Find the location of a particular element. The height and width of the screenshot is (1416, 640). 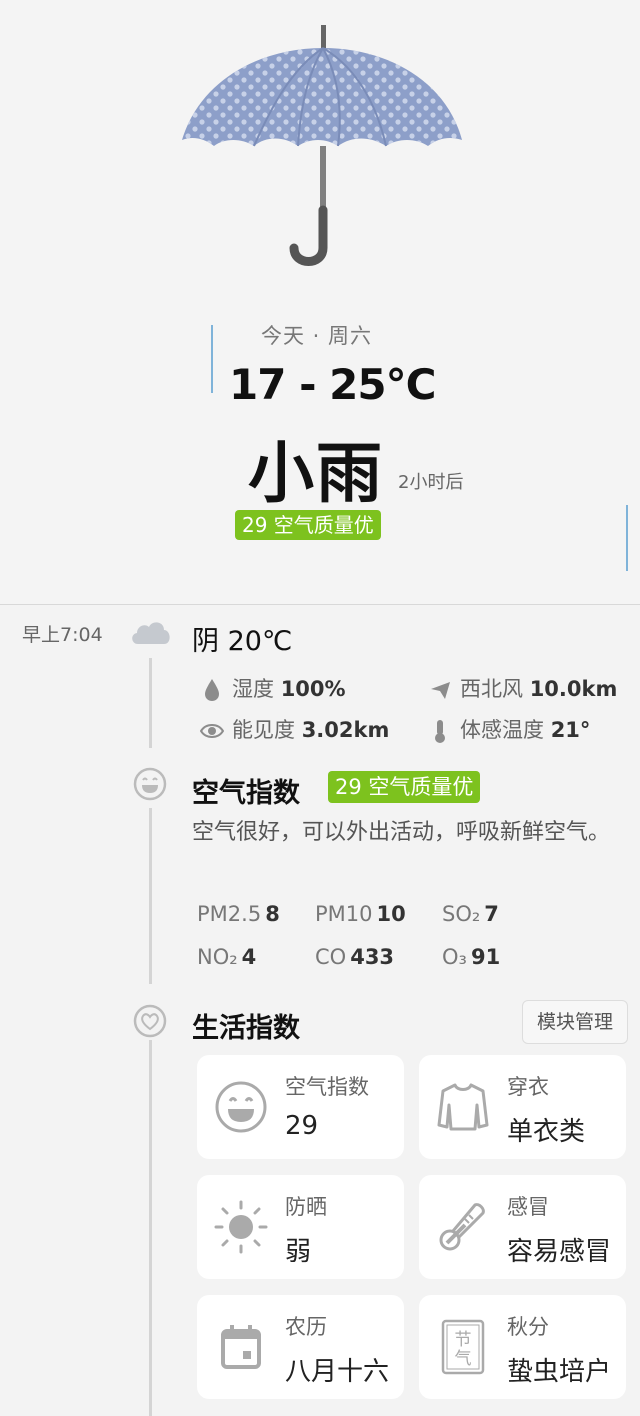

card-value: 单衣类 is located at coordinates (546, 1132).